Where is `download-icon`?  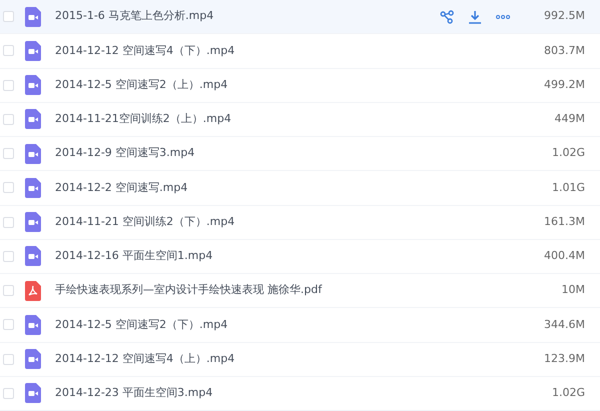 download-icon is located at coordinates (475, 17).